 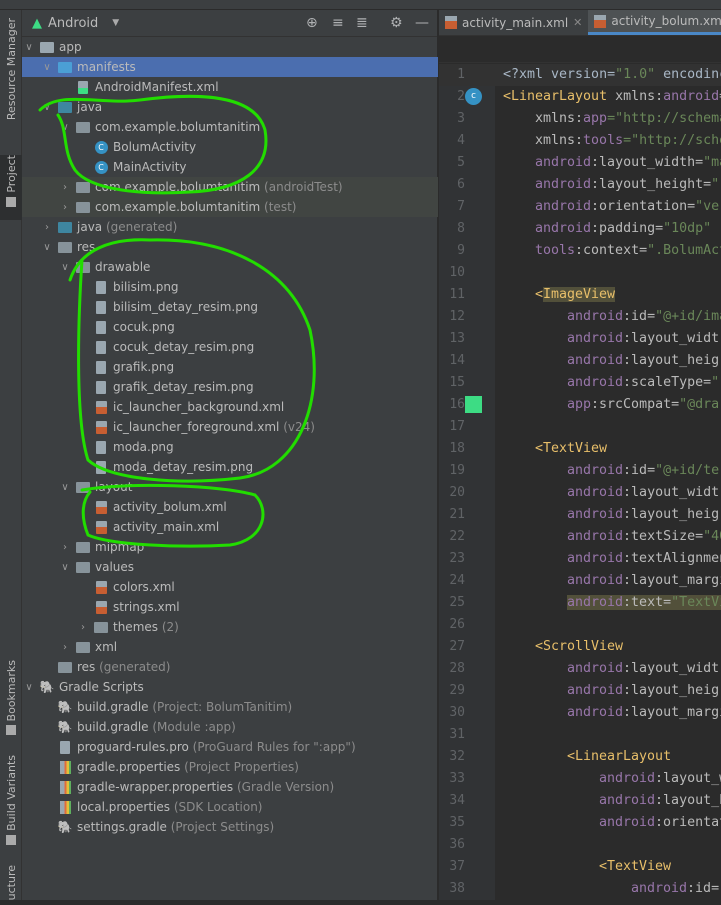 What do you see at coordinates (230, 827) in the screenshot?
I see `tree-item: 🐘 settings.gradle (Project Settings)` at bounding box center [230, 827].